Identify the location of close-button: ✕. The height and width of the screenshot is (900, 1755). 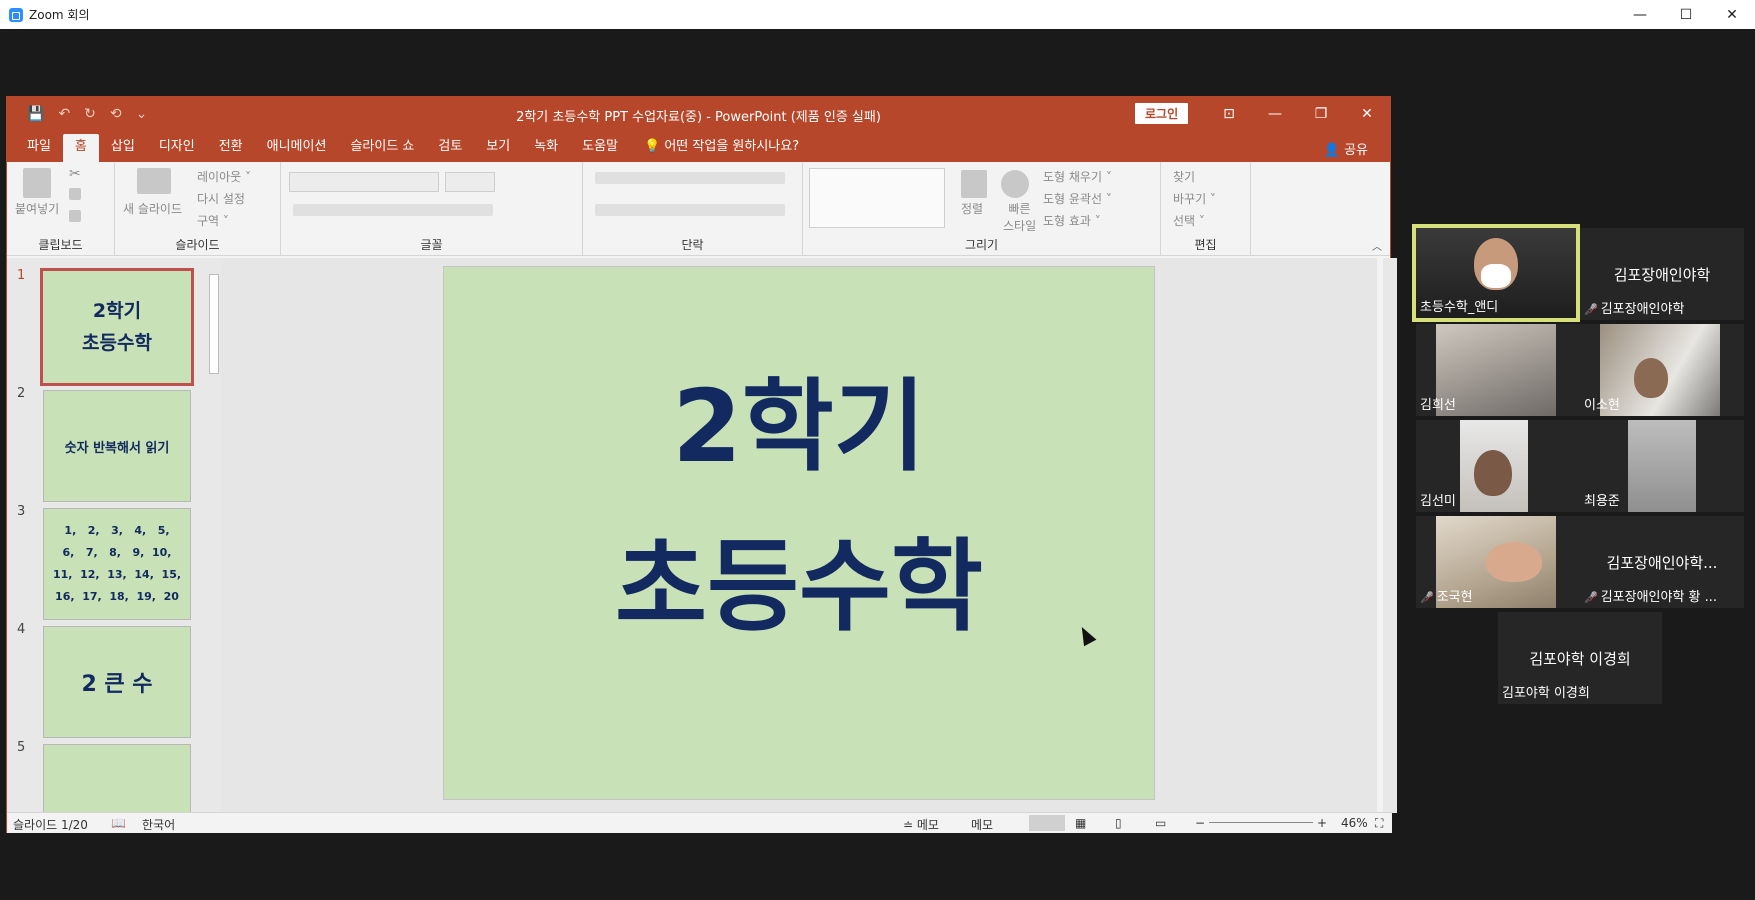
(1732, 14).